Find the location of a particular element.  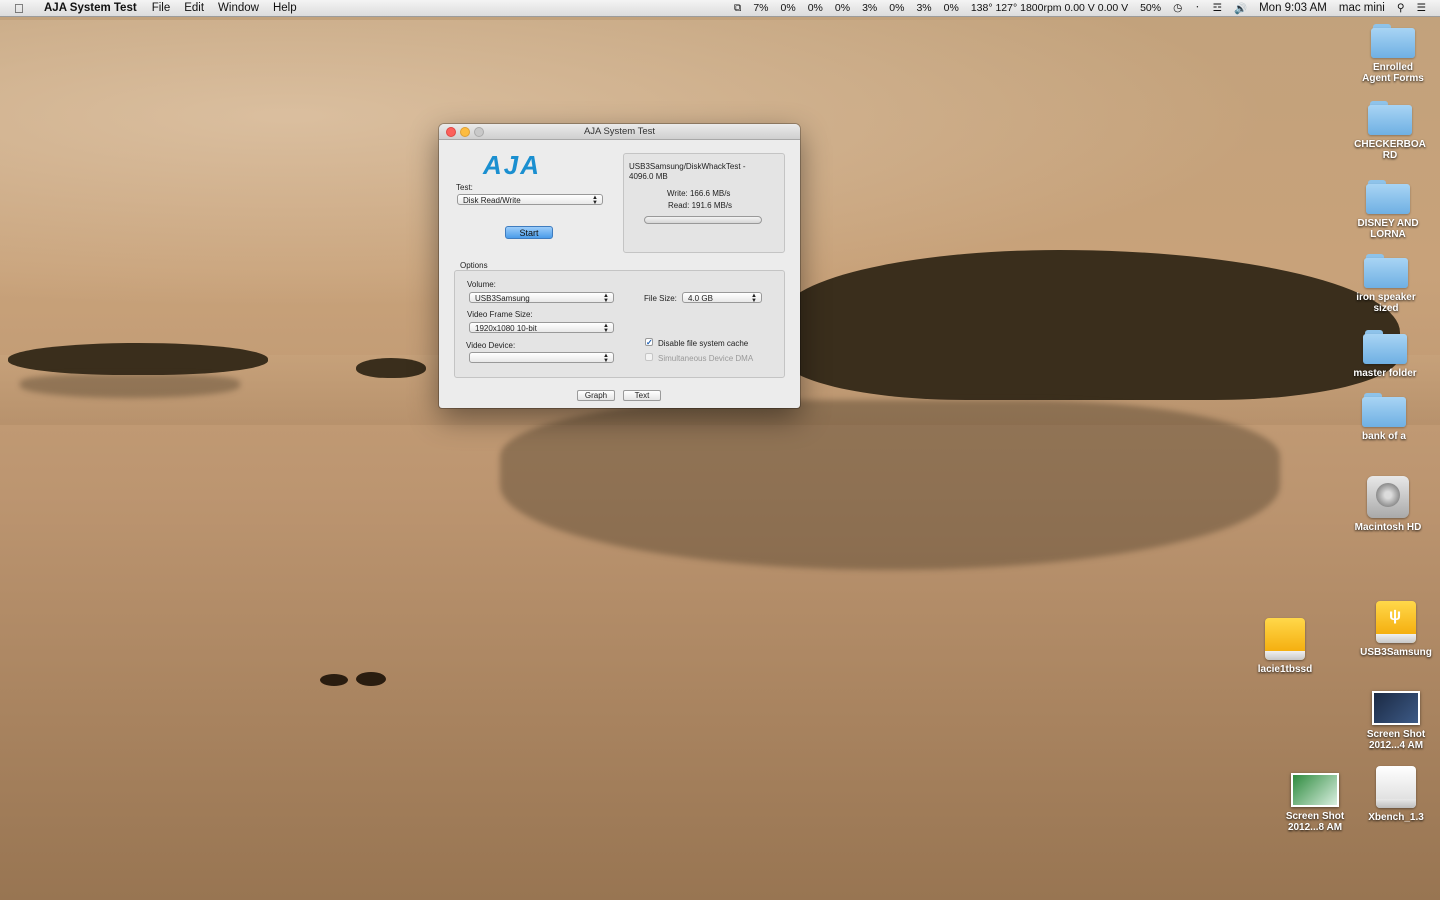

window-titlebar: AJA System Test is located at coordinates (619, 132).